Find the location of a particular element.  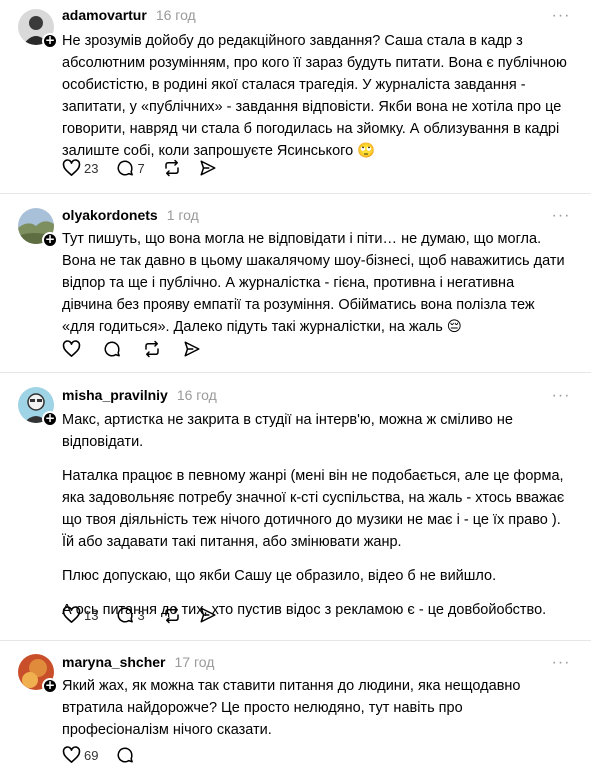

username: misha_pravilniy is located at coordinates (115, 395).